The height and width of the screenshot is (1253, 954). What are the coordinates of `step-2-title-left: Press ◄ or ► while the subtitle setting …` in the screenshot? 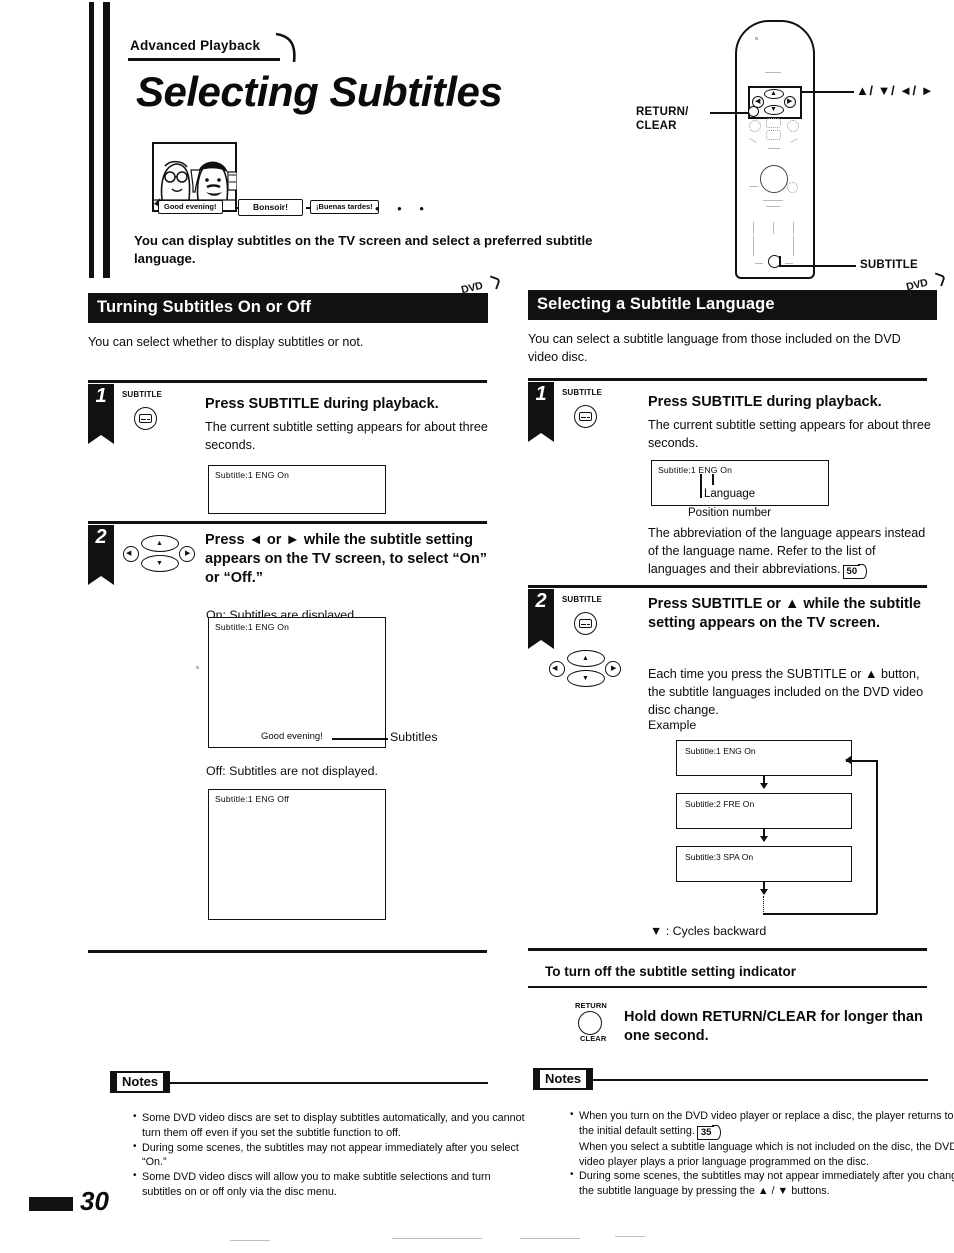 It's located at (346, 559).